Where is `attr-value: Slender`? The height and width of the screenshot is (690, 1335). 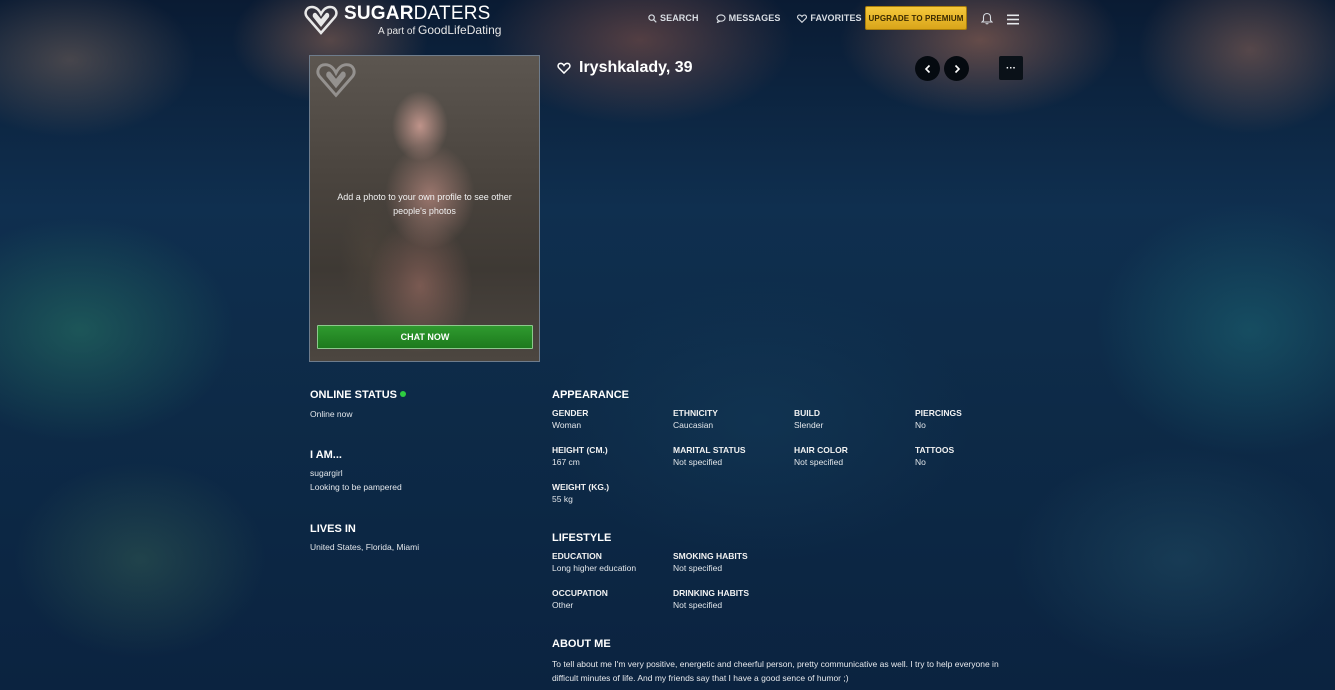 attr-value: Slender is located at coordinates (809, 425).